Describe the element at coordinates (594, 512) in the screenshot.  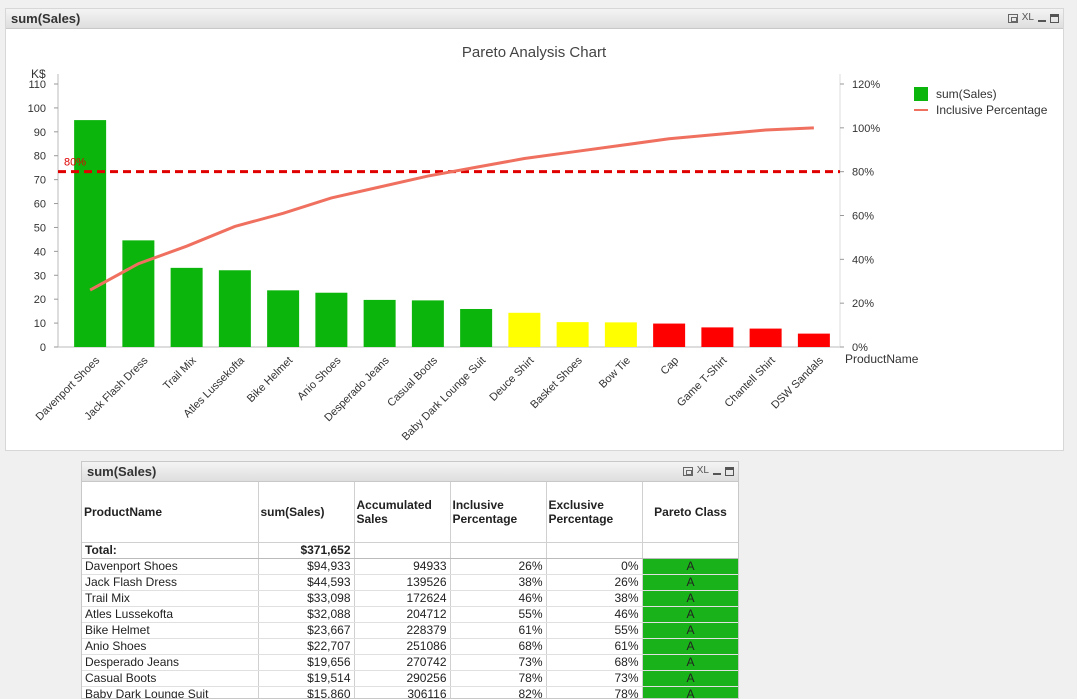
I see `col-header-exclusive-percentage: Exclusive Percentage` at that location.